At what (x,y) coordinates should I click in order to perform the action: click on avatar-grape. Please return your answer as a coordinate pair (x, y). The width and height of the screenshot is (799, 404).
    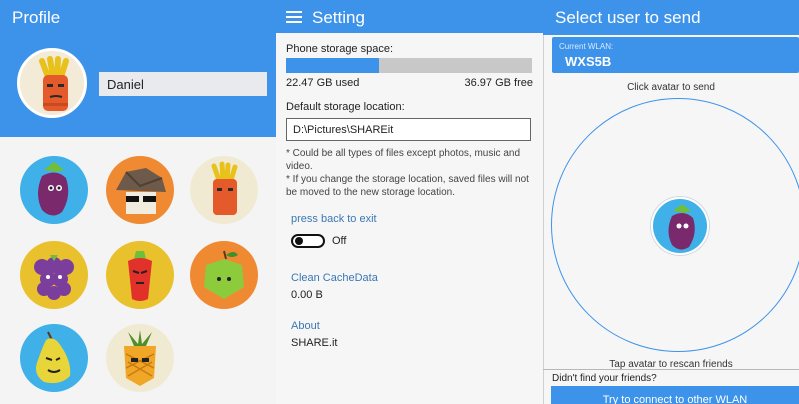
    Looking at the image, I should click on (54, 275).